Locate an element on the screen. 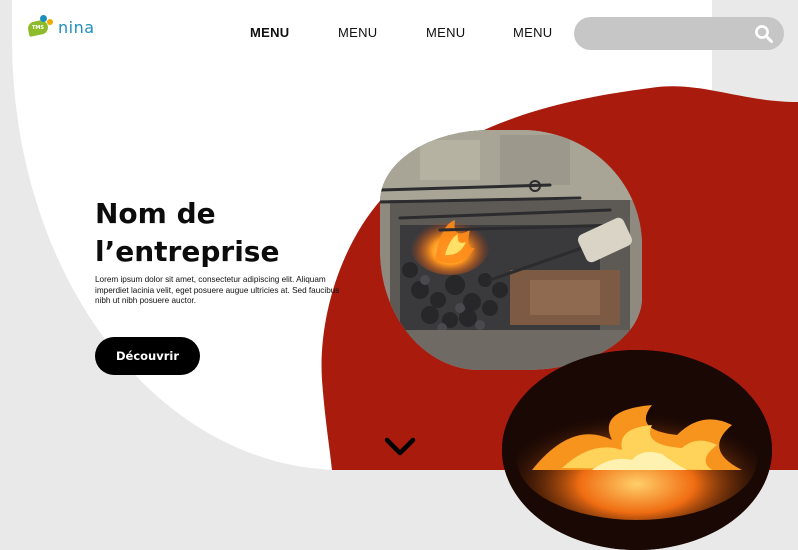 The image size is (798, 550). search-input is located at coordinates (679, 33).